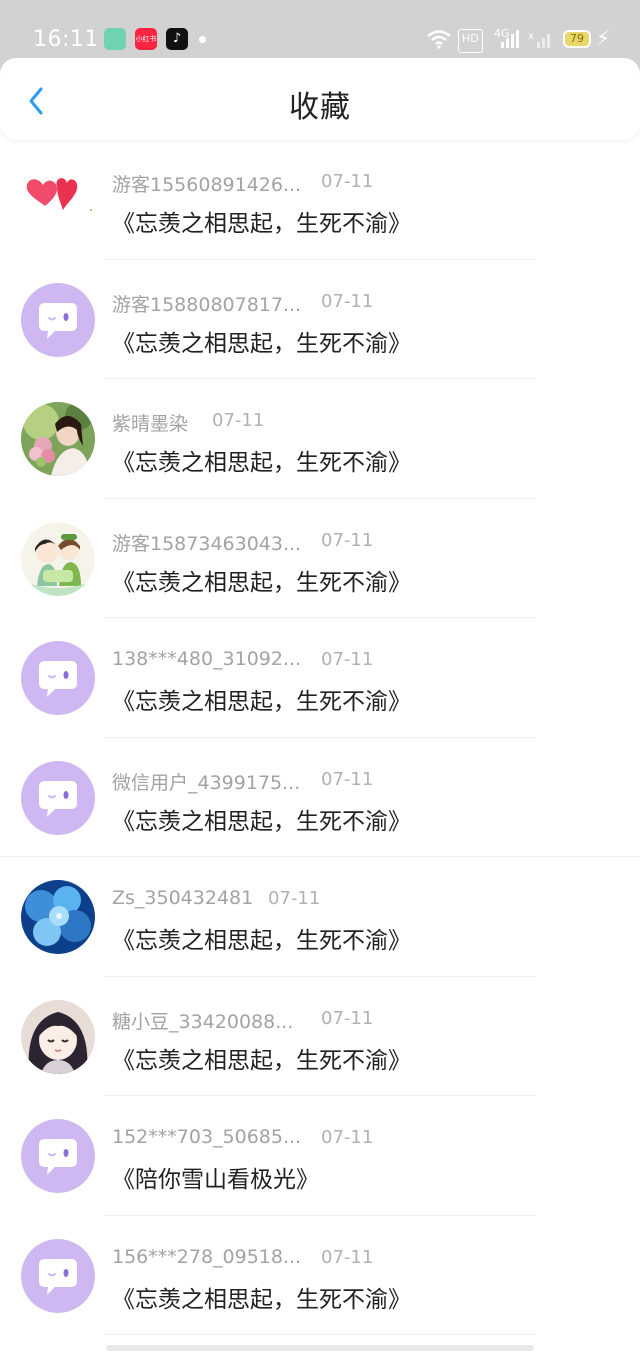  Describe the element at coordinates (603, 38) in the screenshot. I see `charging-icon: ⚡` at that location.